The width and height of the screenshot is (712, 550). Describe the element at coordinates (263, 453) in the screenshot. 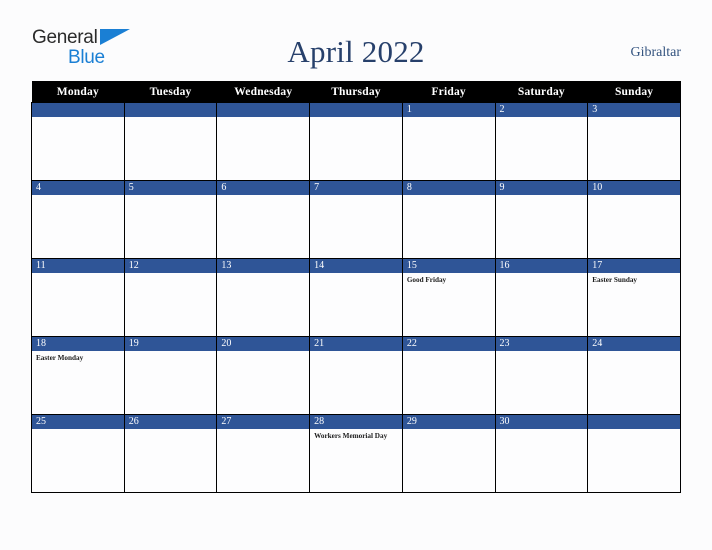

I see `calendar-day-cell: 27` at that location.